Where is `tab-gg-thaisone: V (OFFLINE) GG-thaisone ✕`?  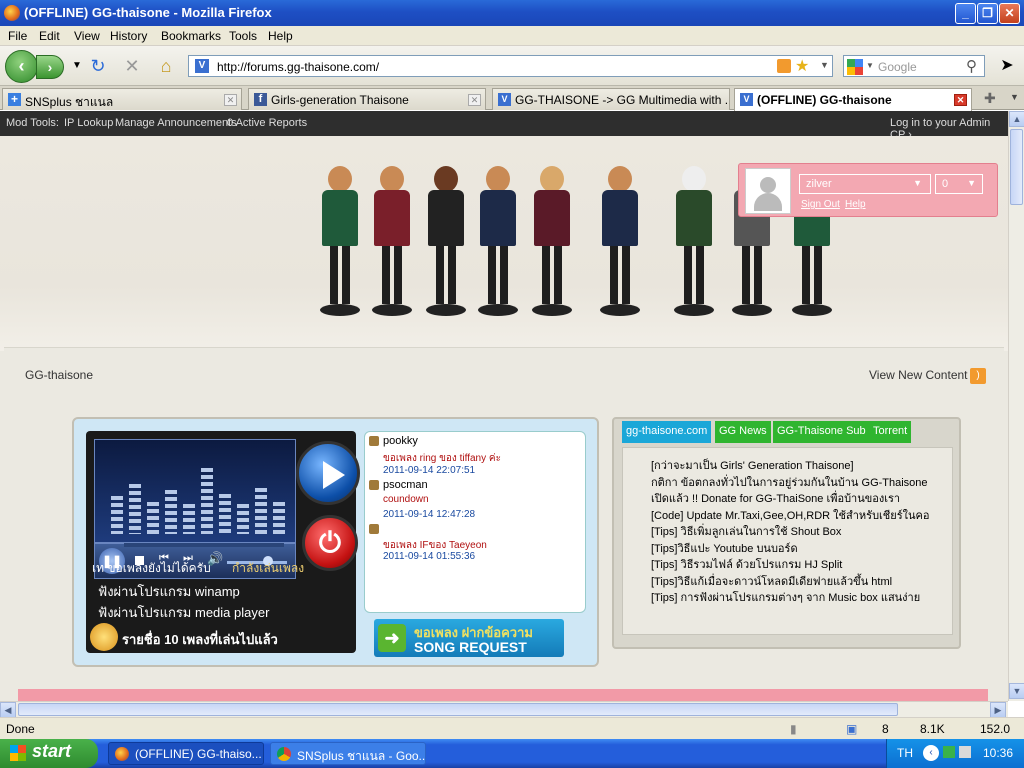
tab-gg-thaisone: V (OFFLINE) GG-thaisone ✕ is located at coordinates (853, 99).